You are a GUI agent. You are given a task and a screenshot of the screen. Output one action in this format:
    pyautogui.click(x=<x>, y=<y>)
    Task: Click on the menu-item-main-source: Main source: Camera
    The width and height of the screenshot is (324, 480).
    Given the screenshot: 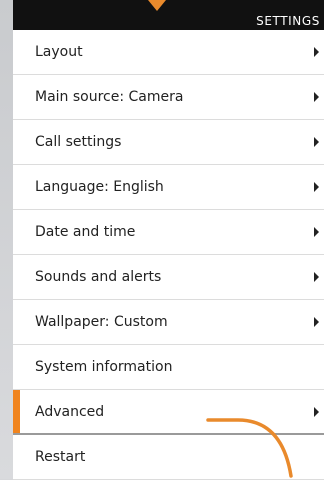 What is the action you would take?
    pyautogui.click(x=168, y=97)
    